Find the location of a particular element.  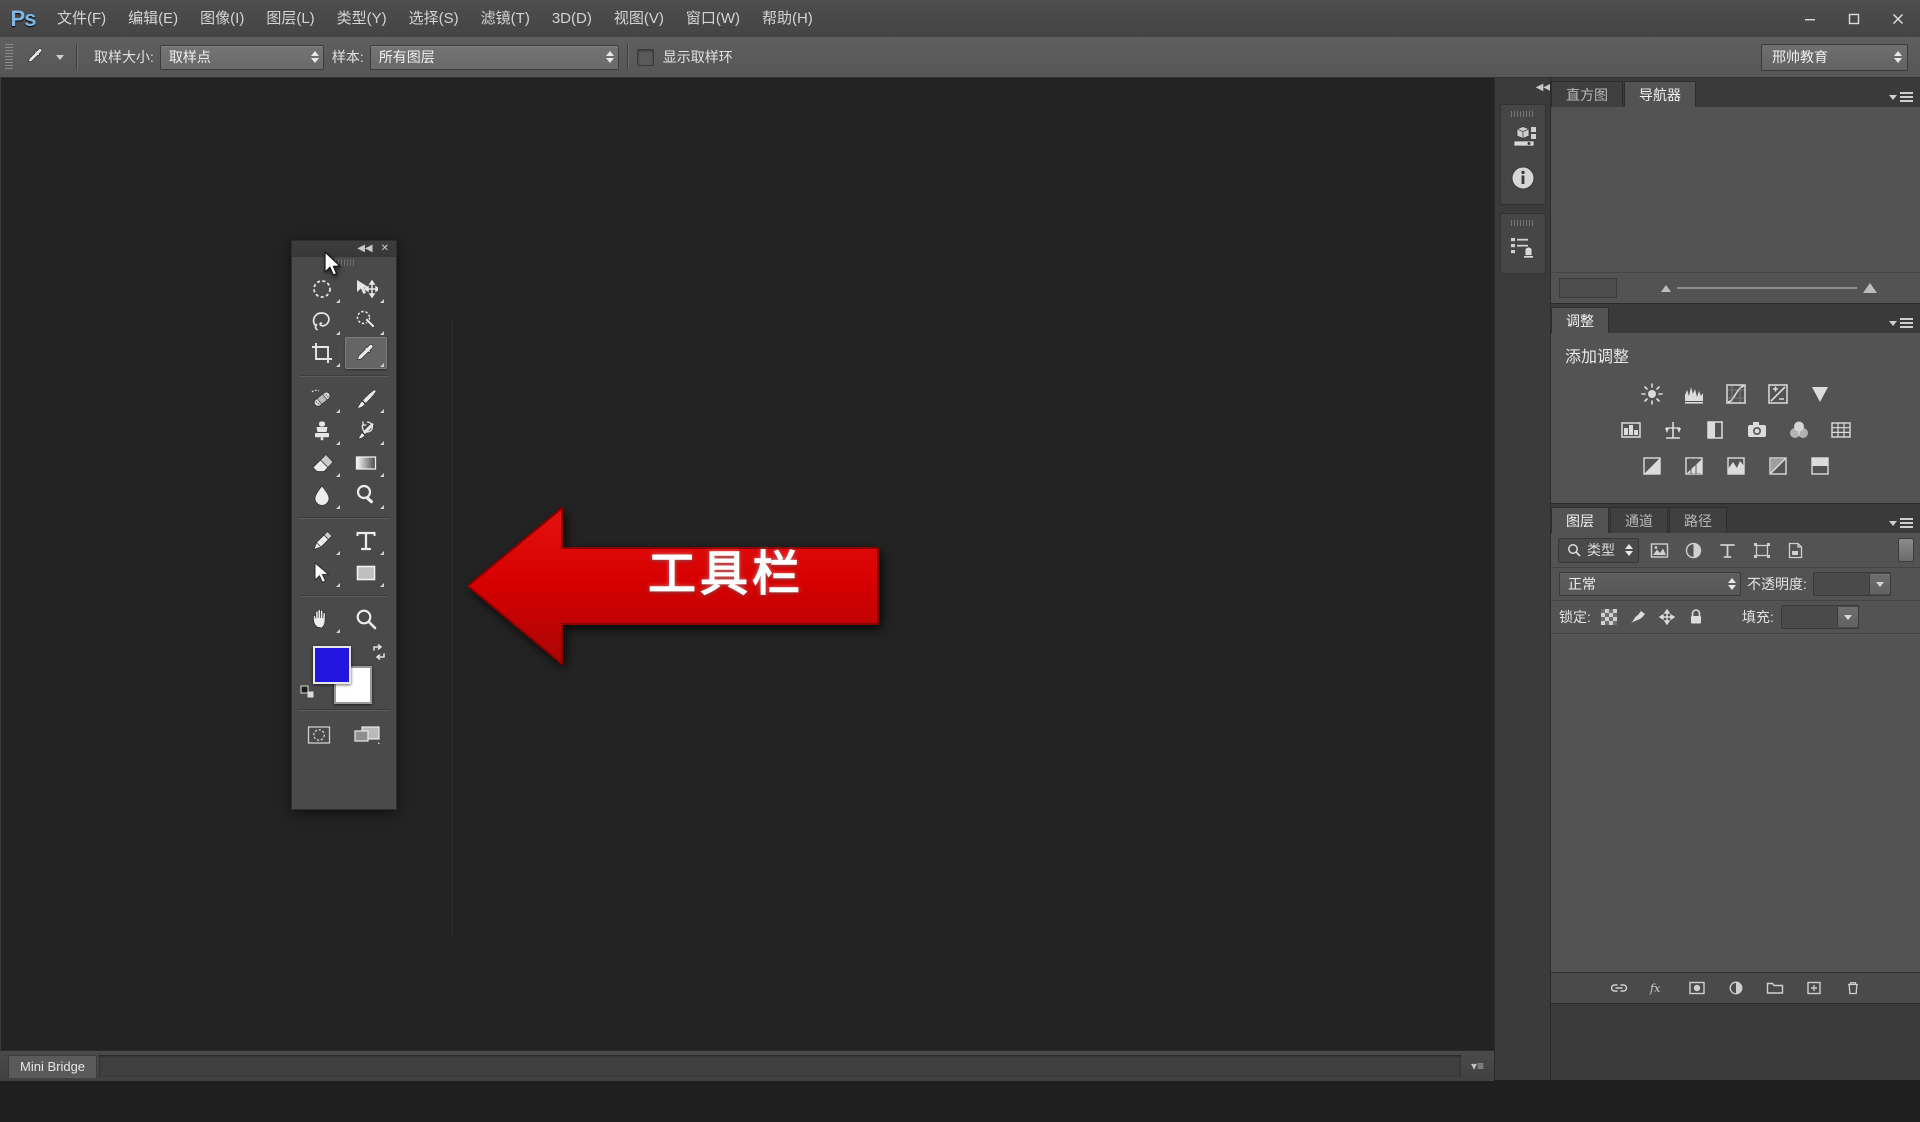

tab-layers: 图层 is located at coordinates (1580, 520).